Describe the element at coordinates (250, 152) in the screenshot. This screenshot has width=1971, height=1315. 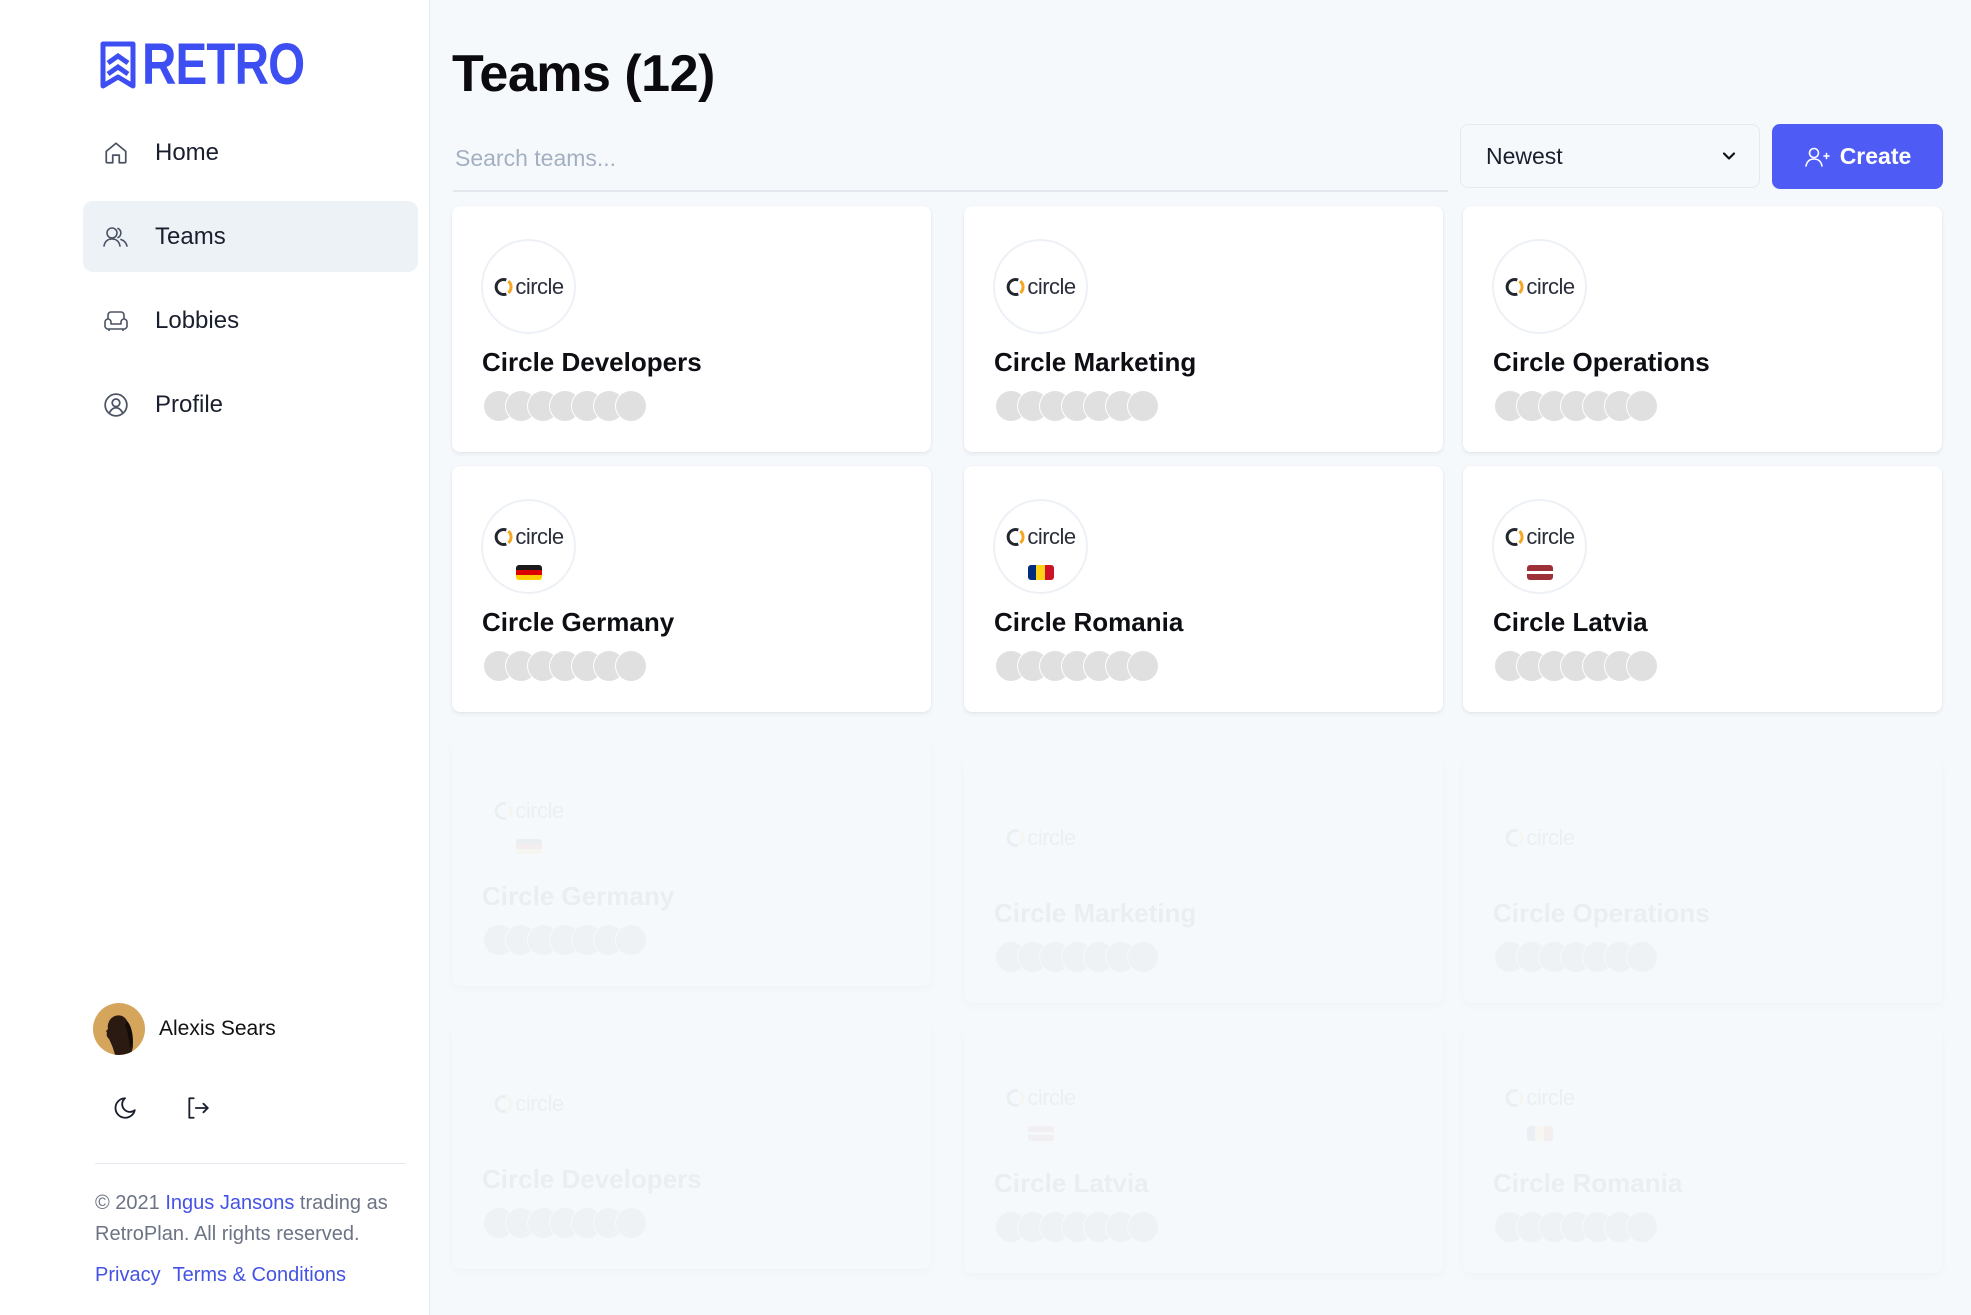
I see `sidebar-item-home: Home` at that location.